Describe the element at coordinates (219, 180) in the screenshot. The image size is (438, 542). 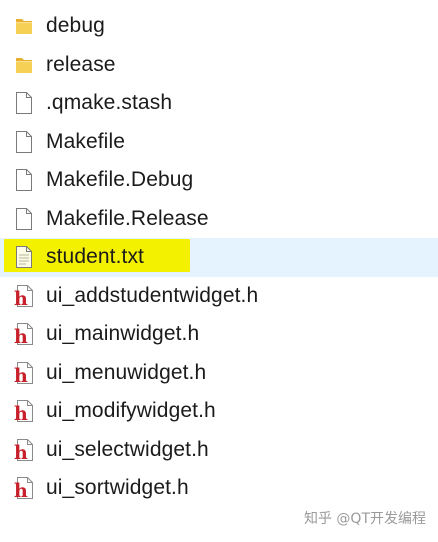
I see `file-item-makefile-debug: Makefile.Debug` at that location.